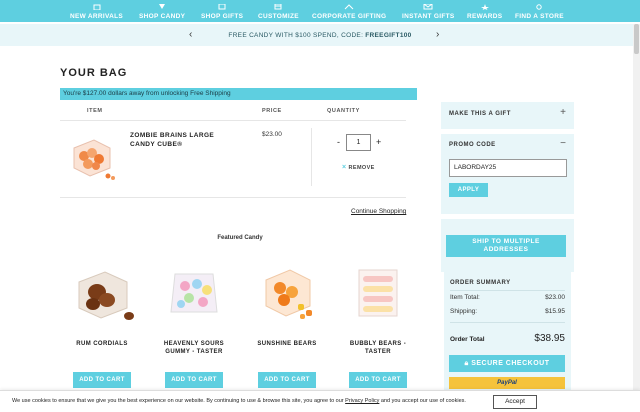 The height and width of the screenshot is (412, 640). What do you see at coordinates (438, 34) in the screenshot?
I see `chevron-right-icon: ›` at bounding box center [438, 34].